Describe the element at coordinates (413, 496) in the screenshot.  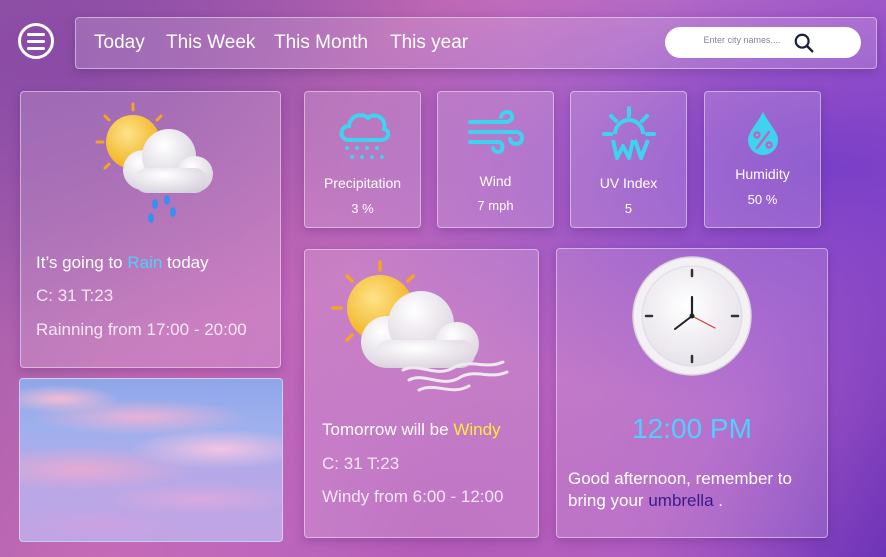
I see `tomorrow-detail: Windy from 6:00 - 12:00` at that location.